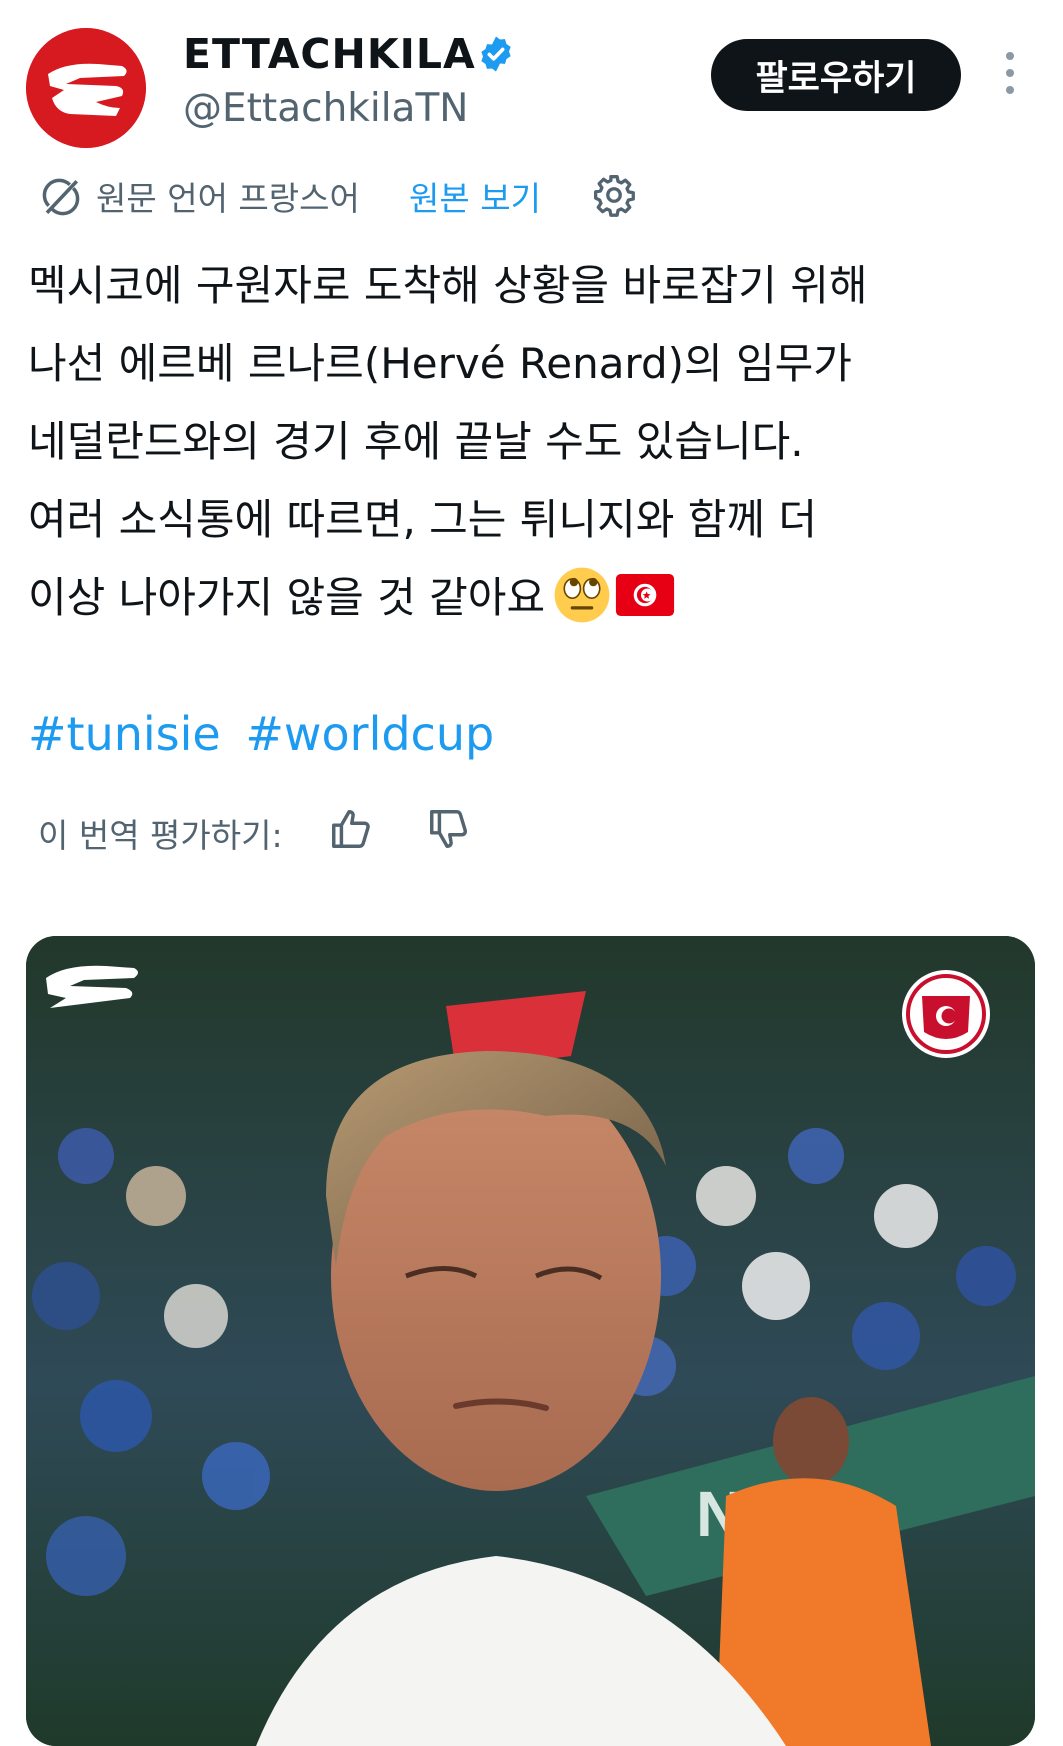  Describe the element at coordinates (496, 54) in the screenshot. I see `verified-badge-icon` at that location.